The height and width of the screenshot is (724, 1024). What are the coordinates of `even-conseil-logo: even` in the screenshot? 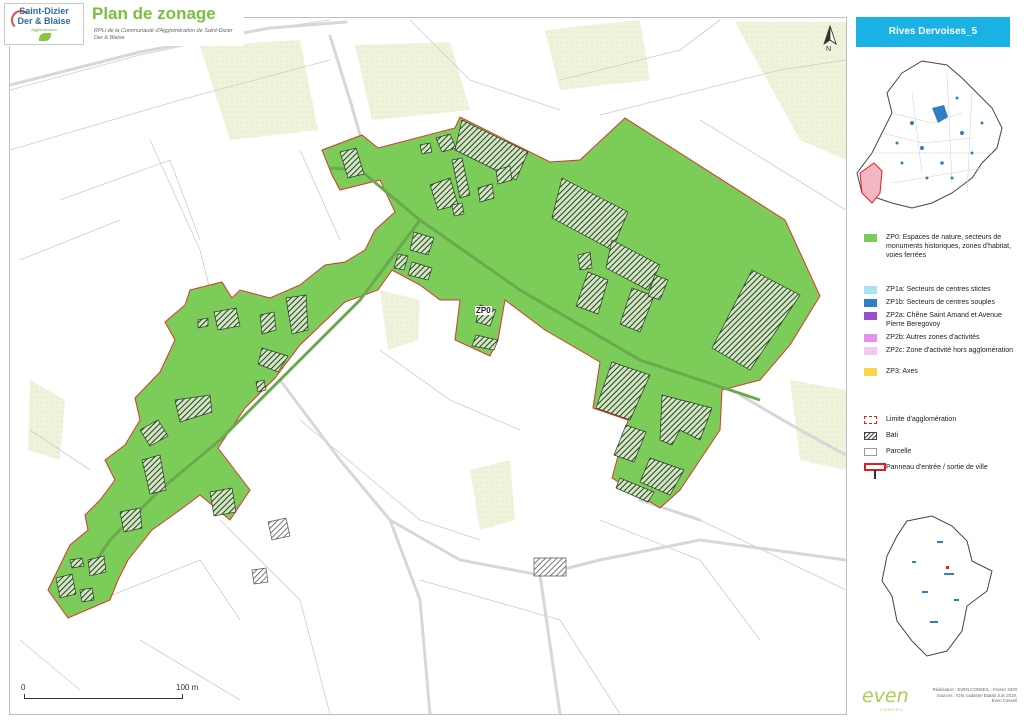 It's located at (885, 696).